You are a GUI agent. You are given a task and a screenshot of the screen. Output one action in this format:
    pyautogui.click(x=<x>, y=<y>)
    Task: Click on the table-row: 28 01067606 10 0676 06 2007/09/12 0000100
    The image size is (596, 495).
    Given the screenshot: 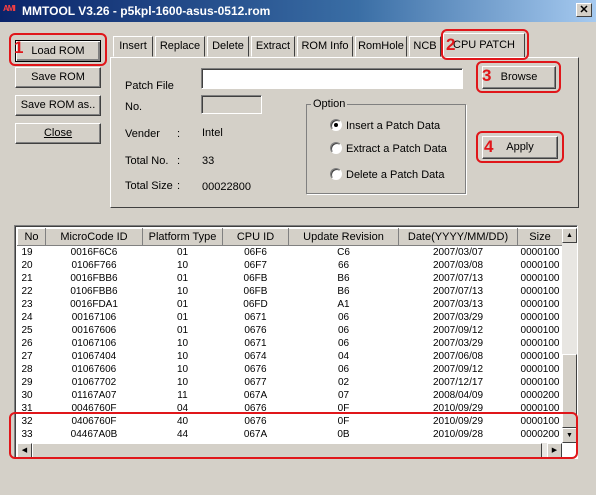 What is the action you would take?
    pyautogui.click(x=290, y=369)
    